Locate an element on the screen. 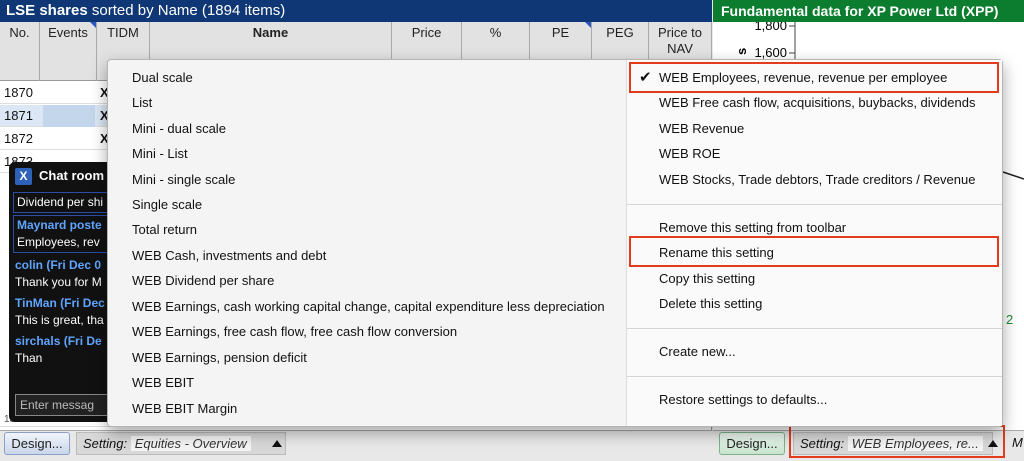  panel-title-subtitle: sorted by Name (1894 items) is located at coordinates (188, 10).